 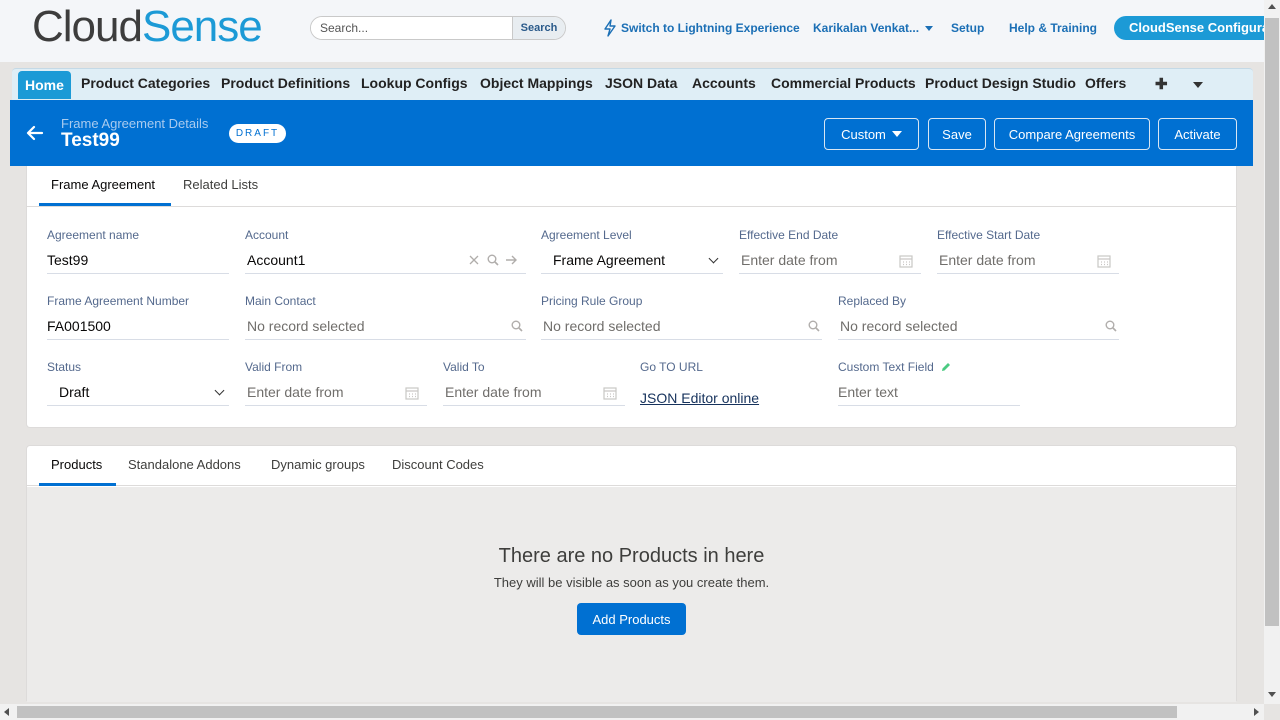 I want to click on horizontal-scrollbar-thumb, so click(x=597, y=712).